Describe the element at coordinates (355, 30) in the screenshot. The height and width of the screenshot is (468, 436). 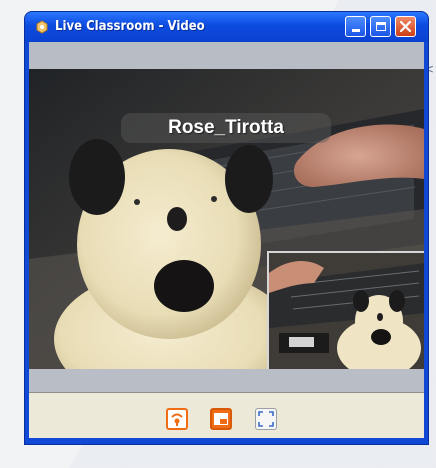
I see `minimize-icon` at that location.